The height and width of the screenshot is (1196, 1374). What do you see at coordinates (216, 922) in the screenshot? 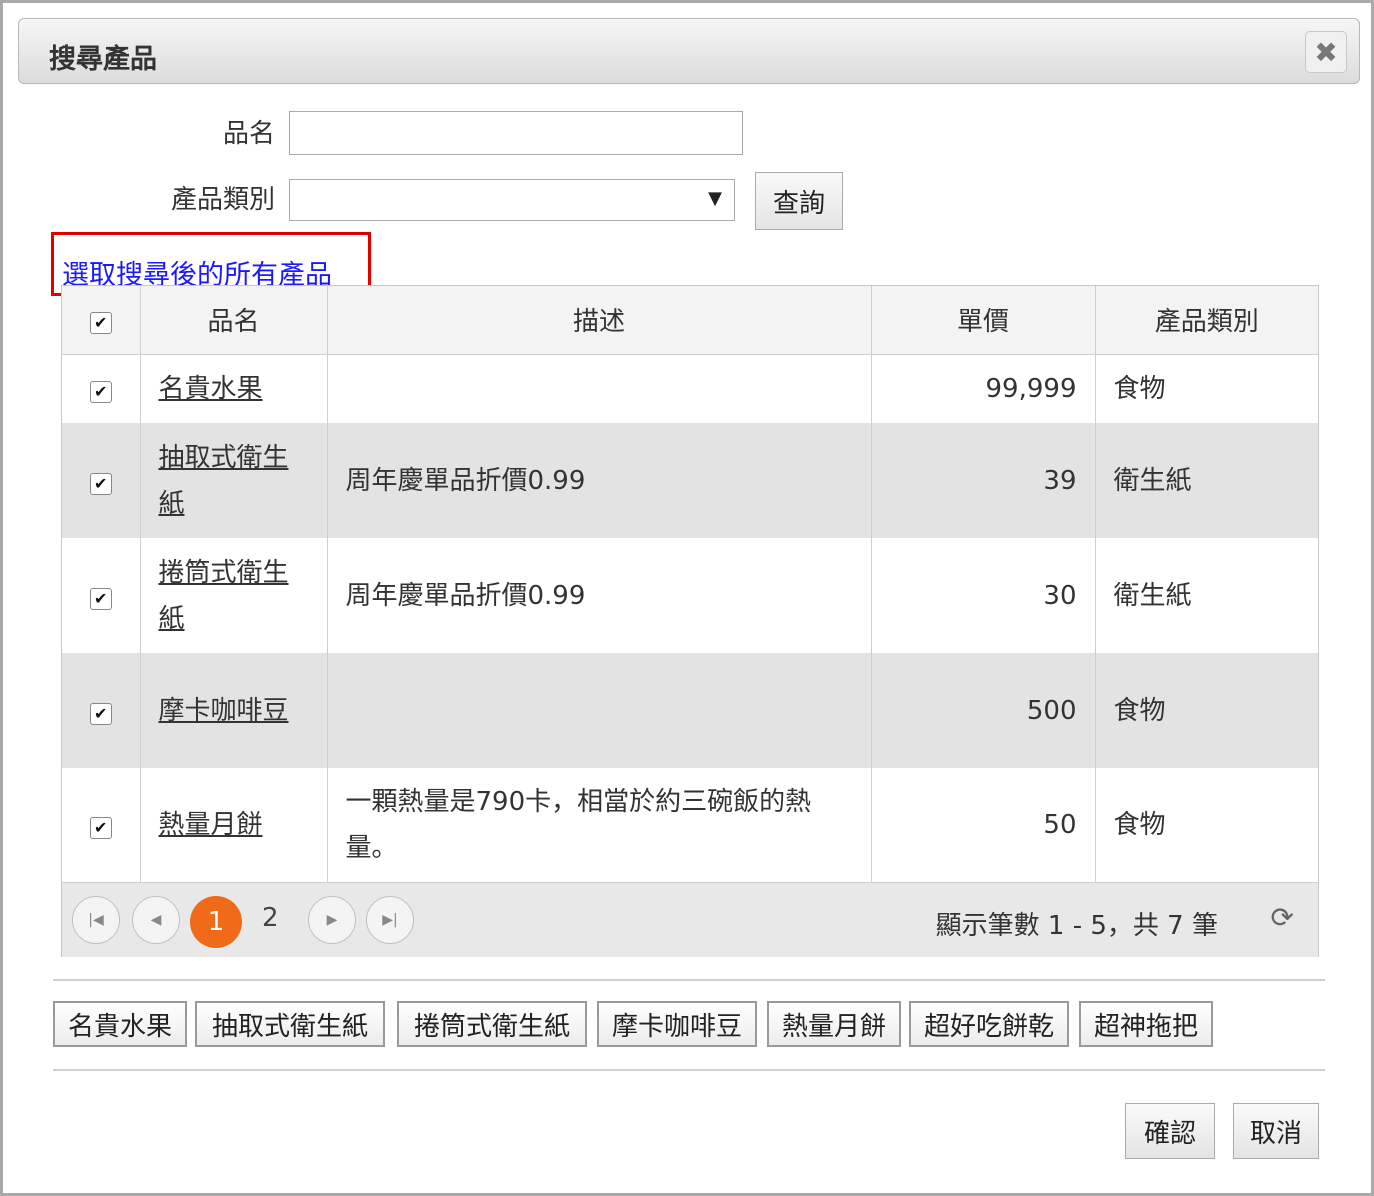
I see `page-1-button: 1` at bounding box center [216, 922].